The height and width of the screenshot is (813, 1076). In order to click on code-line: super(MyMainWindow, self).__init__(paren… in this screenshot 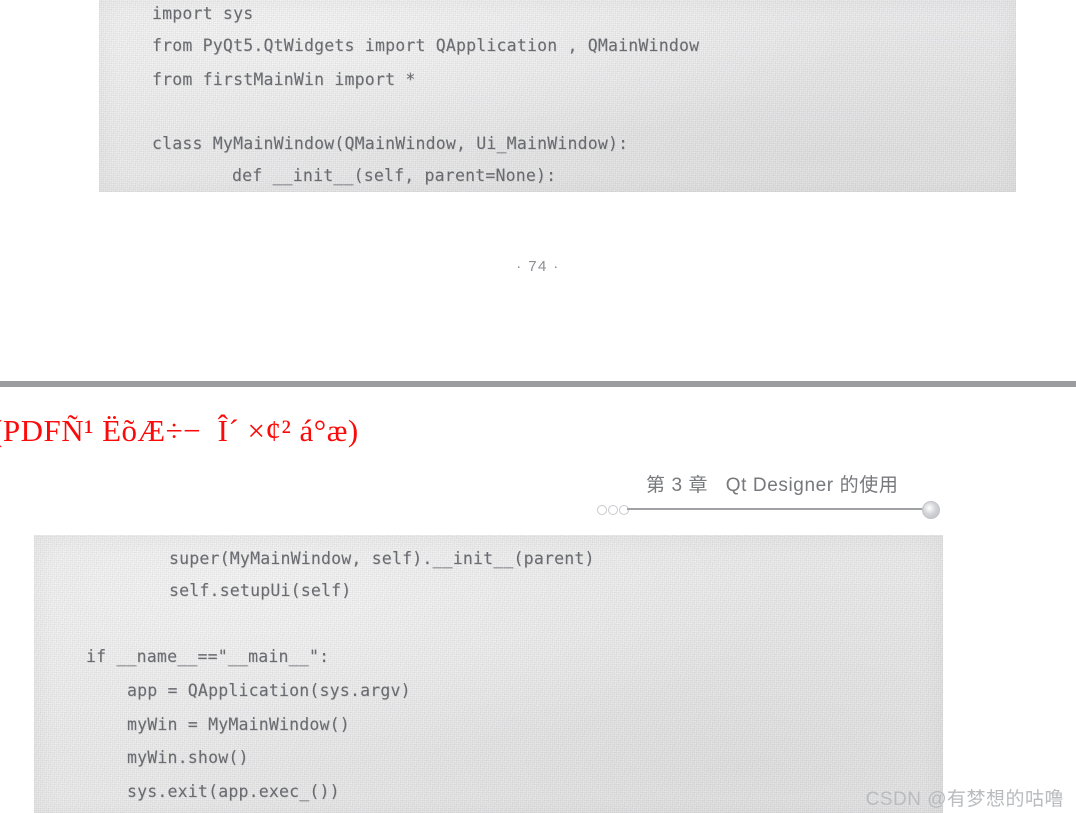, I will do `click(382, 558)`.